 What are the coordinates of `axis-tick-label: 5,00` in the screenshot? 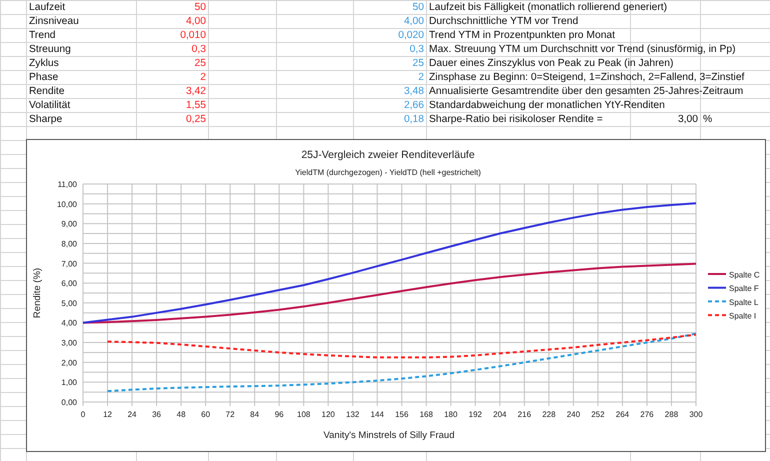 It's located at (69, 303).